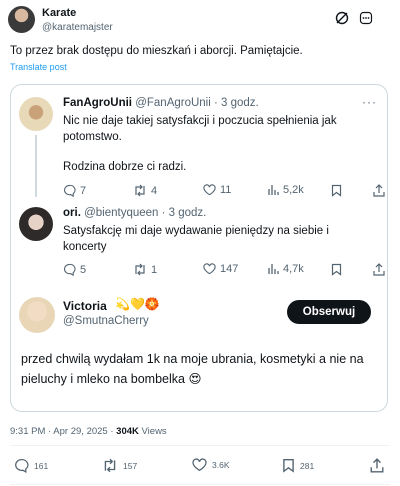 This screenshot has width=400, height=486. I want to click on comment-count: 5, so click(83, 269).